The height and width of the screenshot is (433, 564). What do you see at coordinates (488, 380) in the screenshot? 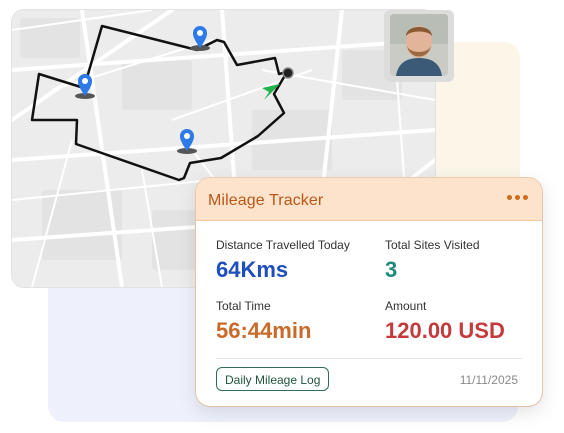
I see `log-date: 11/11/2025` at bounding box center [488, 380].